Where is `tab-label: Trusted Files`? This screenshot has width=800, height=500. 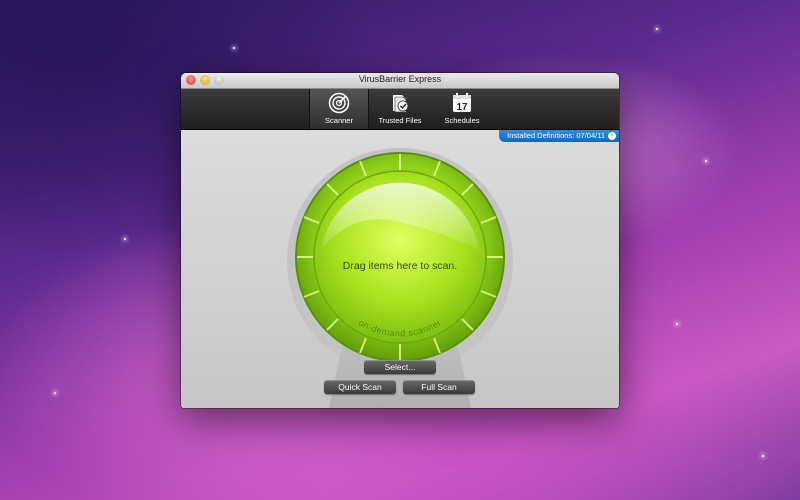 tab-label: Trusted Files is located at coordinates (400, 120).